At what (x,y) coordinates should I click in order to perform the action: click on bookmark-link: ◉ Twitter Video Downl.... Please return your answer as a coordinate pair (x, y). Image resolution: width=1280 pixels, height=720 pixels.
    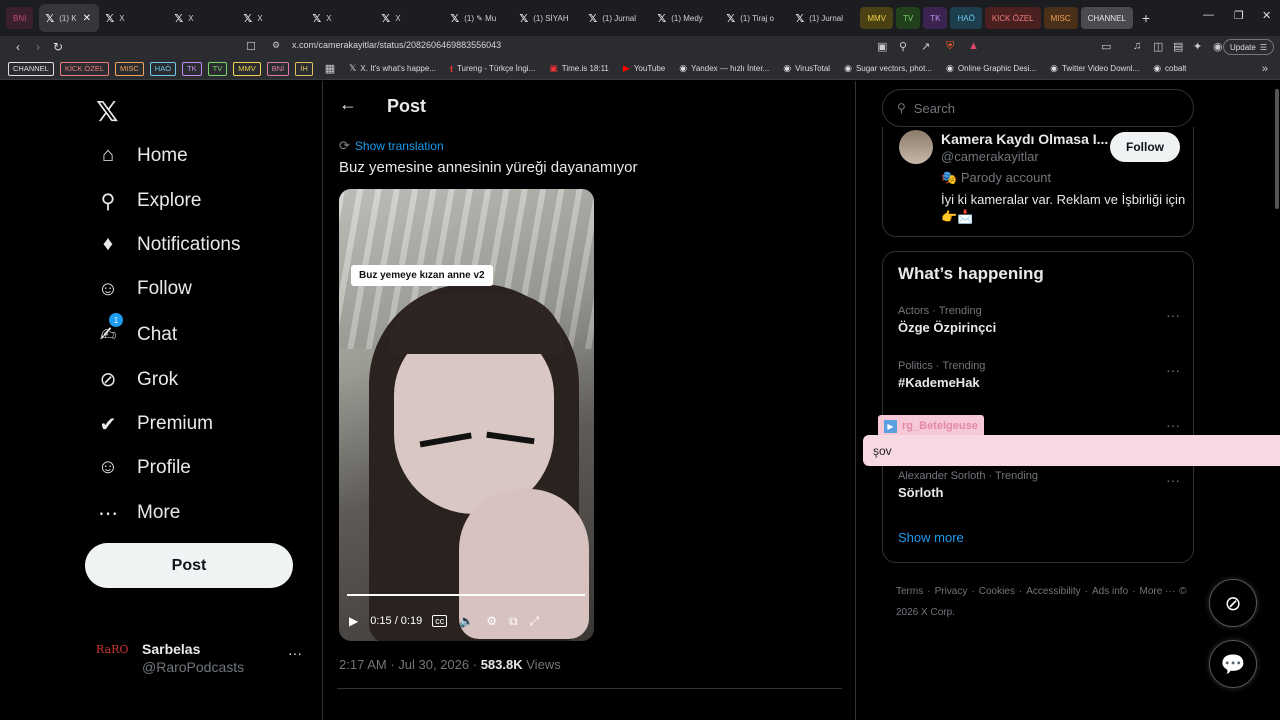
    Looking at the image, I should click on (1094, 68).